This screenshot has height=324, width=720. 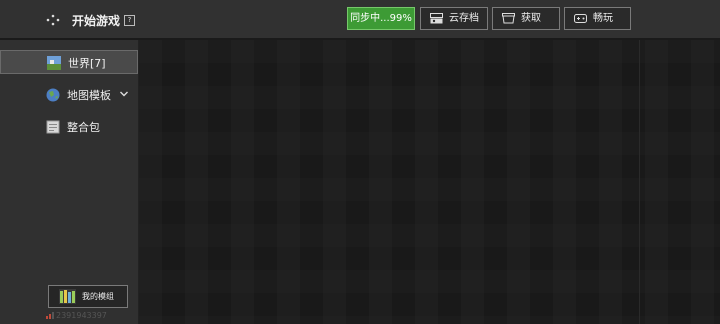 I want to click on divider, so click(x=639, y=182).